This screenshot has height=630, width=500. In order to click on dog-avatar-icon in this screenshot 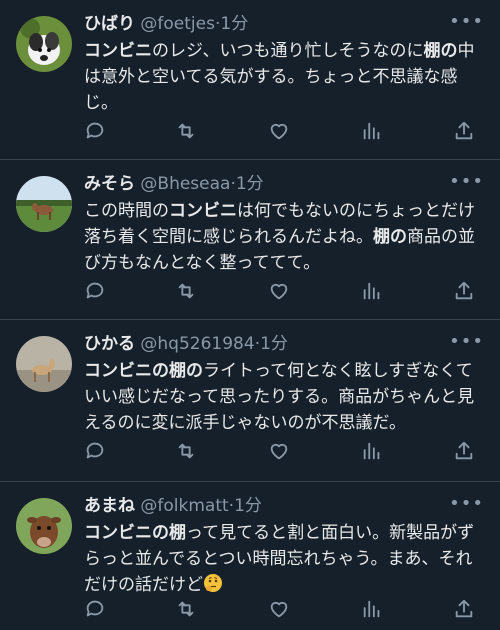, I will do `click(44, 44)`.